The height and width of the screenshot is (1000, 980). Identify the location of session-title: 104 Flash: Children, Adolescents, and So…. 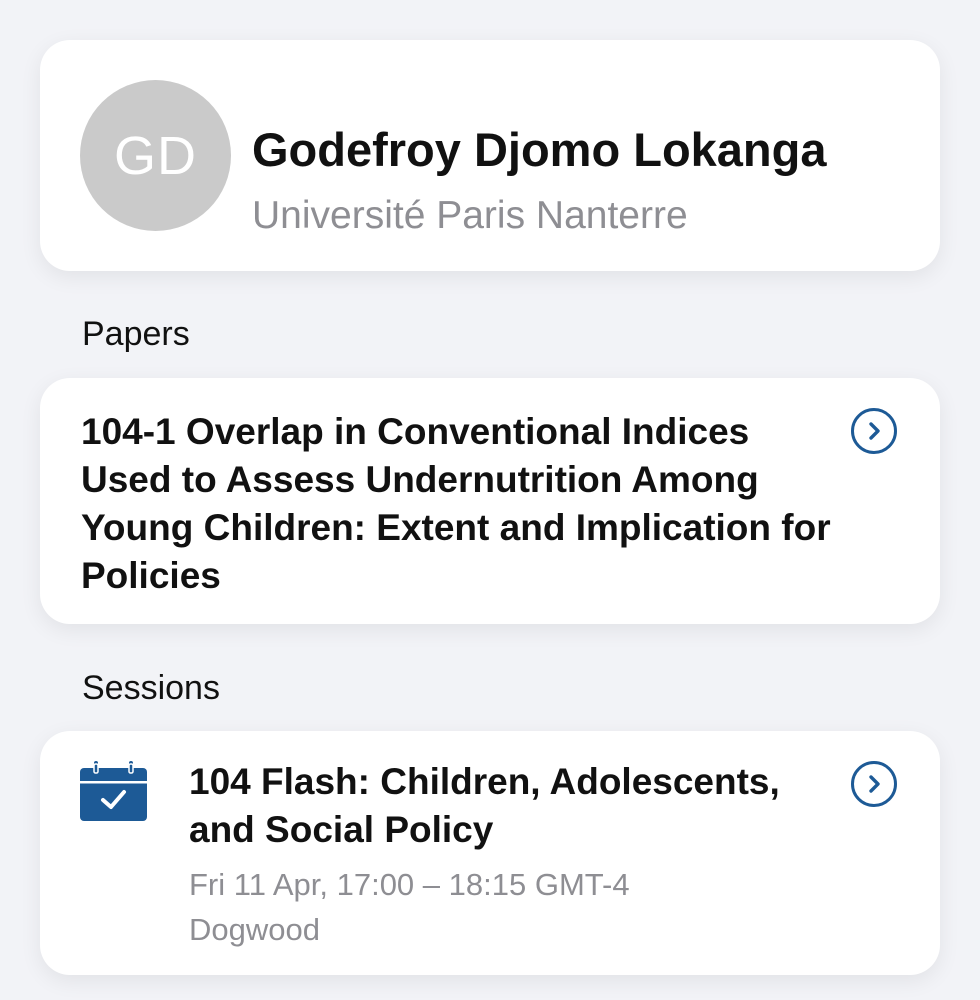
(484, 805).